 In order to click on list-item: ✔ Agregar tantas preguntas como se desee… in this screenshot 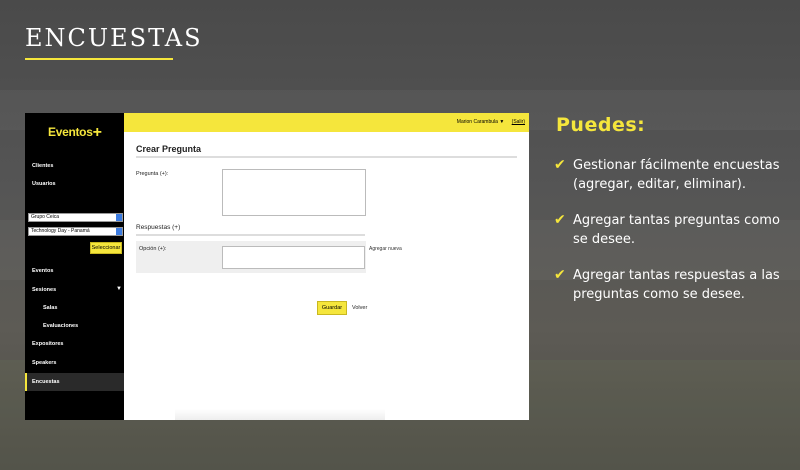, I will do `click(667, 229)`.